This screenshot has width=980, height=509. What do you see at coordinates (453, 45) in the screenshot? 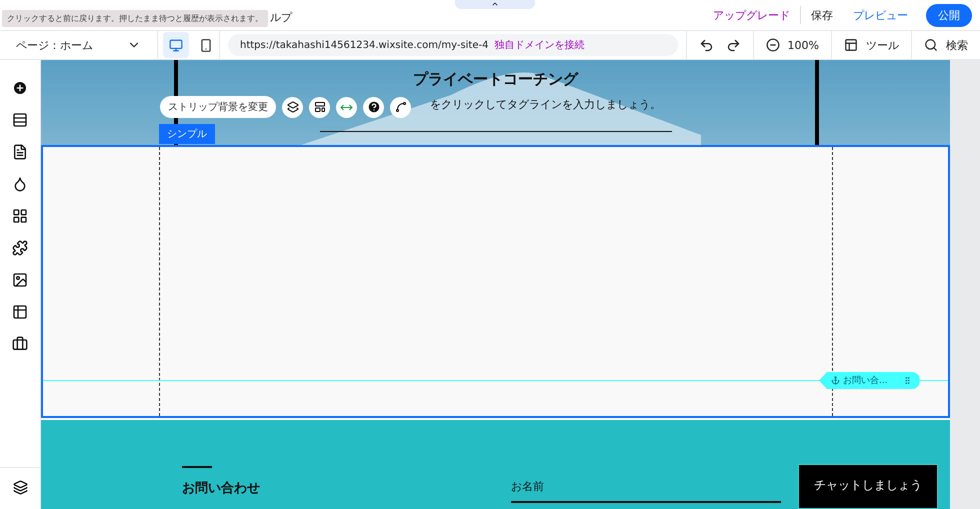
I see `url-field: https://takahashi14561234.wixsite.com/my-site-4 独自ドメインを接続` at bounding box center [453, 45].